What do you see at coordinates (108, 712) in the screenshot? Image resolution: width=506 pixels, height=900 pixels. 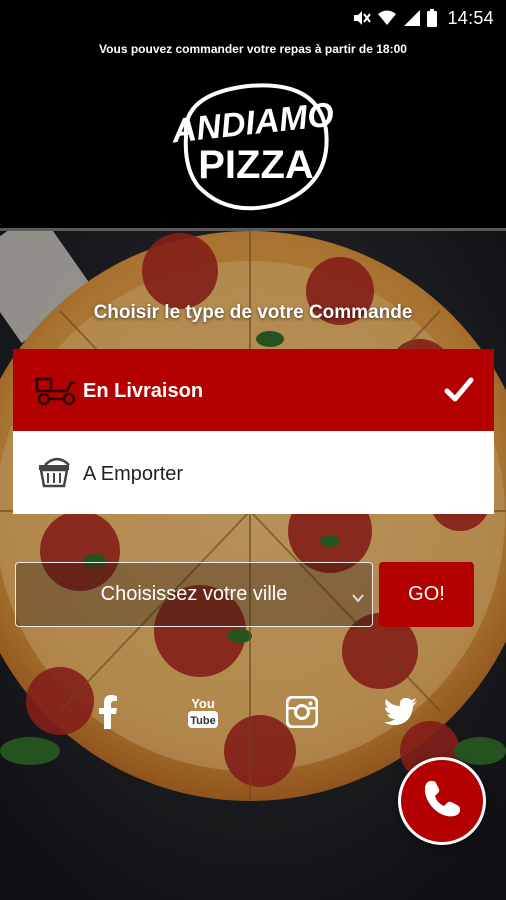 I see `facebook-icon` at bounding box center [108, 712].